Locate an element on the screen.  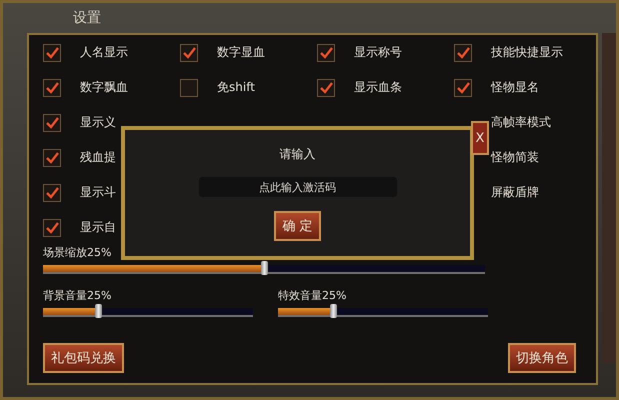
option-label: 数字显血 is located at coordinates (241, 52).